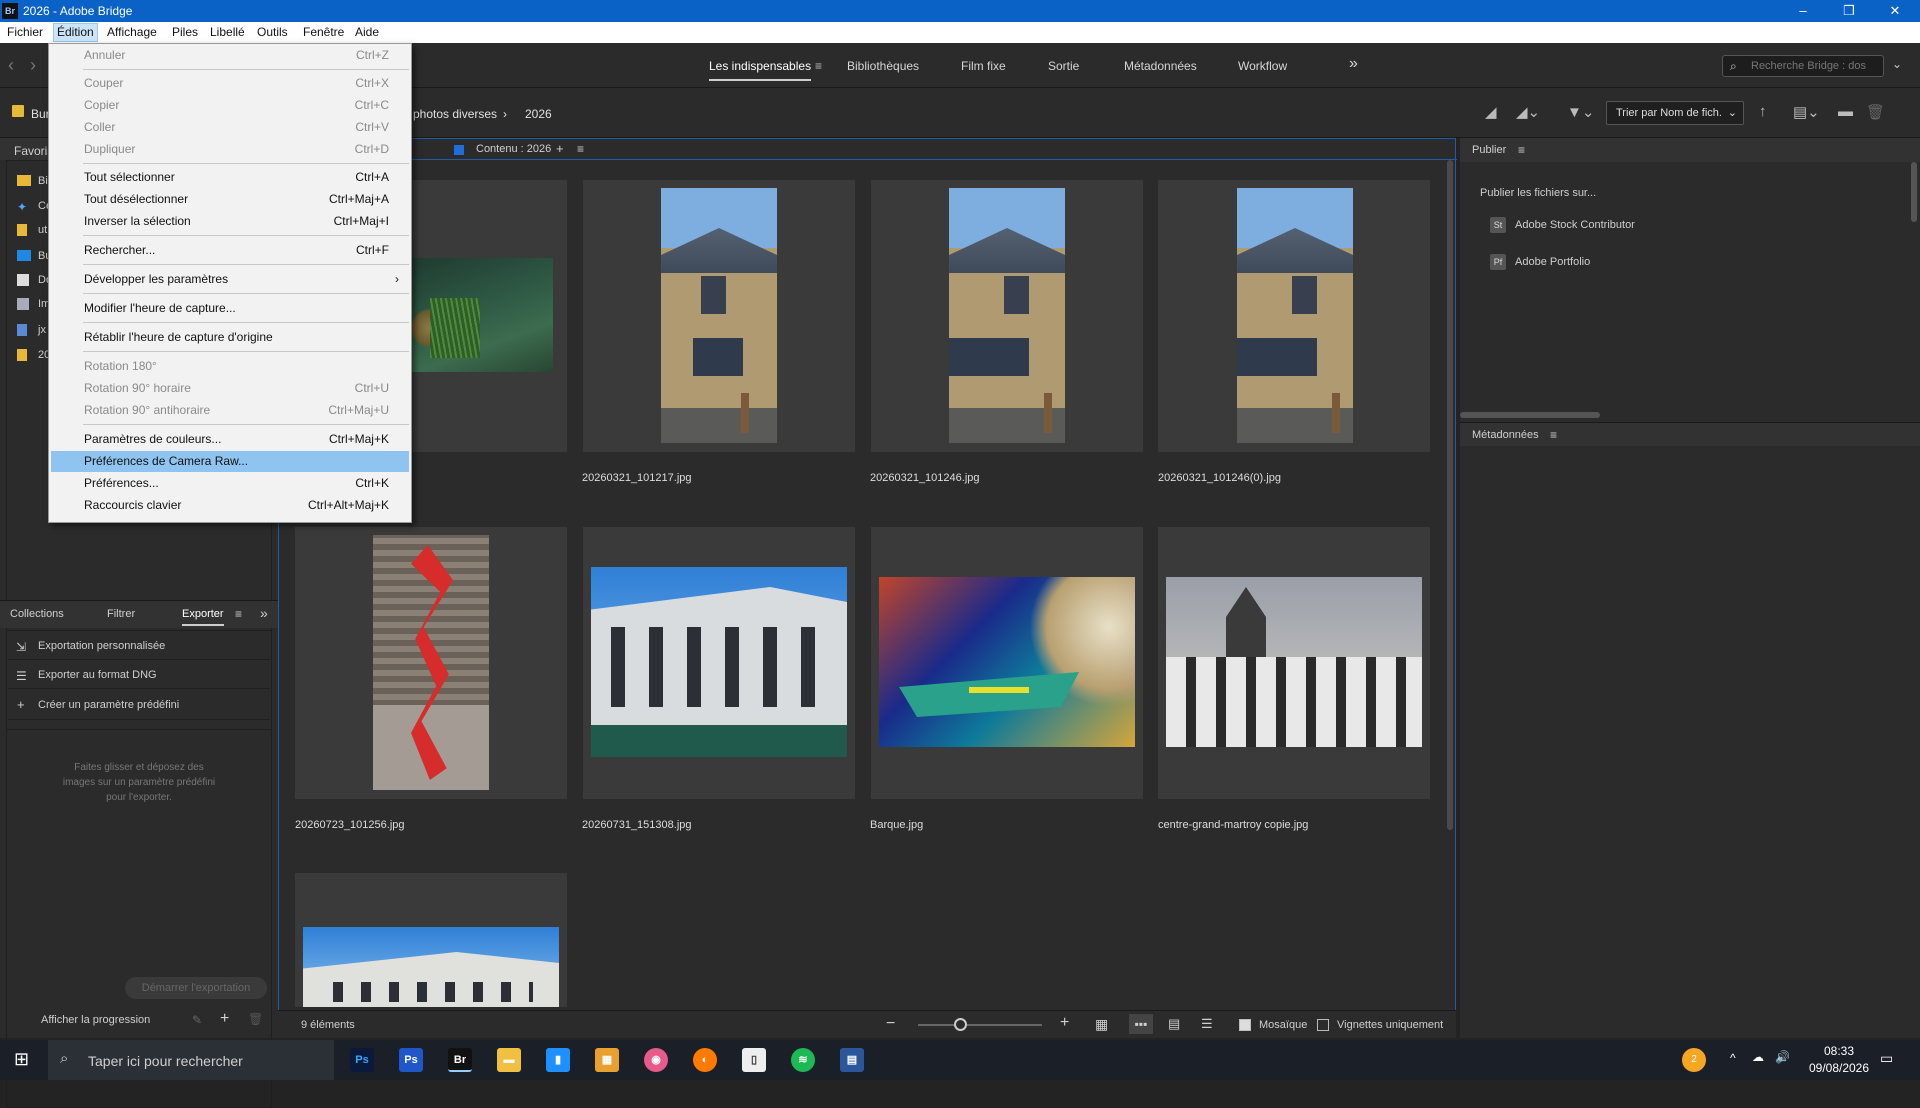 The image size is (1920, 1108). I want to click on start-export-button: Démarrer l'exportation, so click(196, 988).